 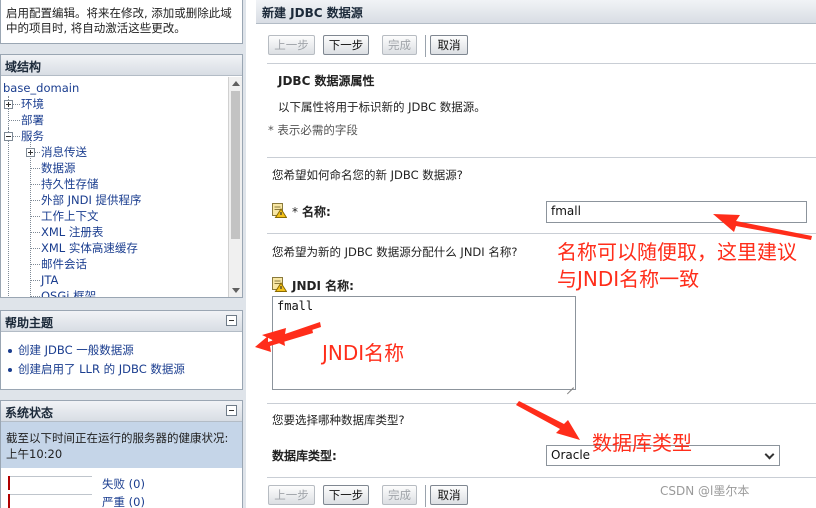 I want to click on help-item: 创建启用了 LLR 的 JDBC 数据源, so click(x=122, y=369).